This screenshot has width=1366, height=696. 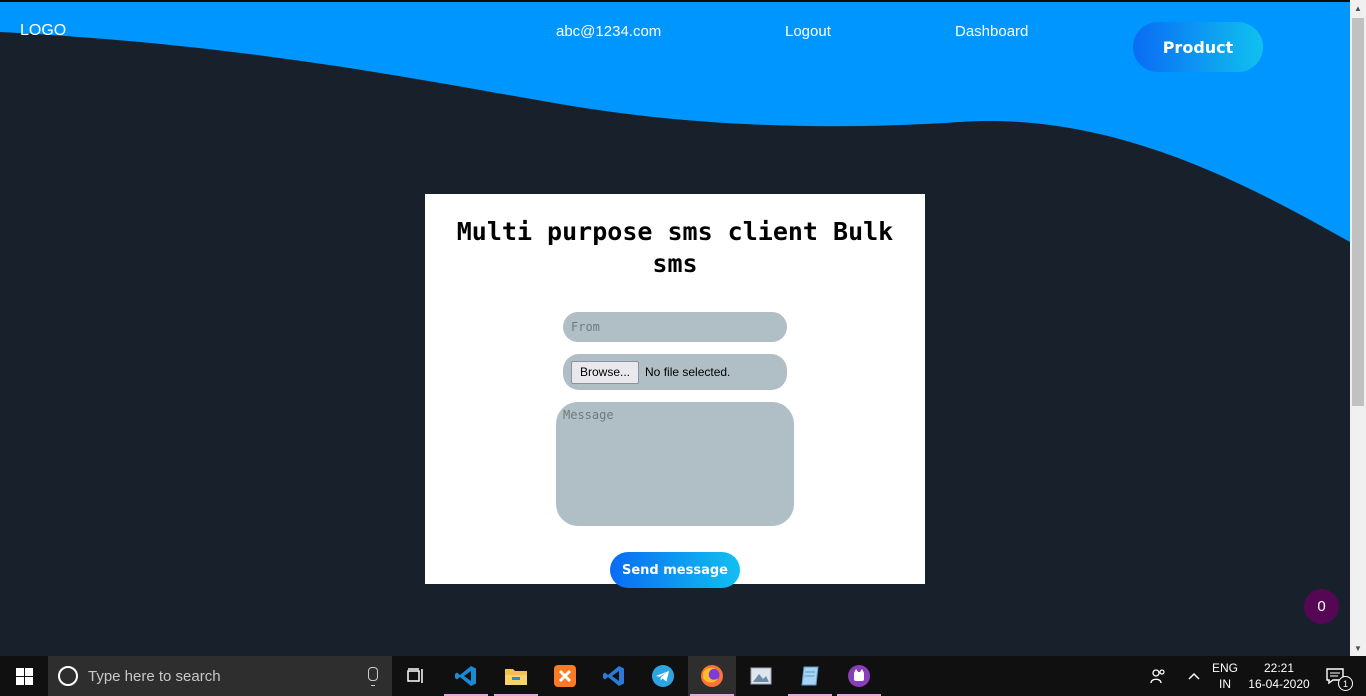 I want to click on notepad-icon, so click(x=810, y=676).